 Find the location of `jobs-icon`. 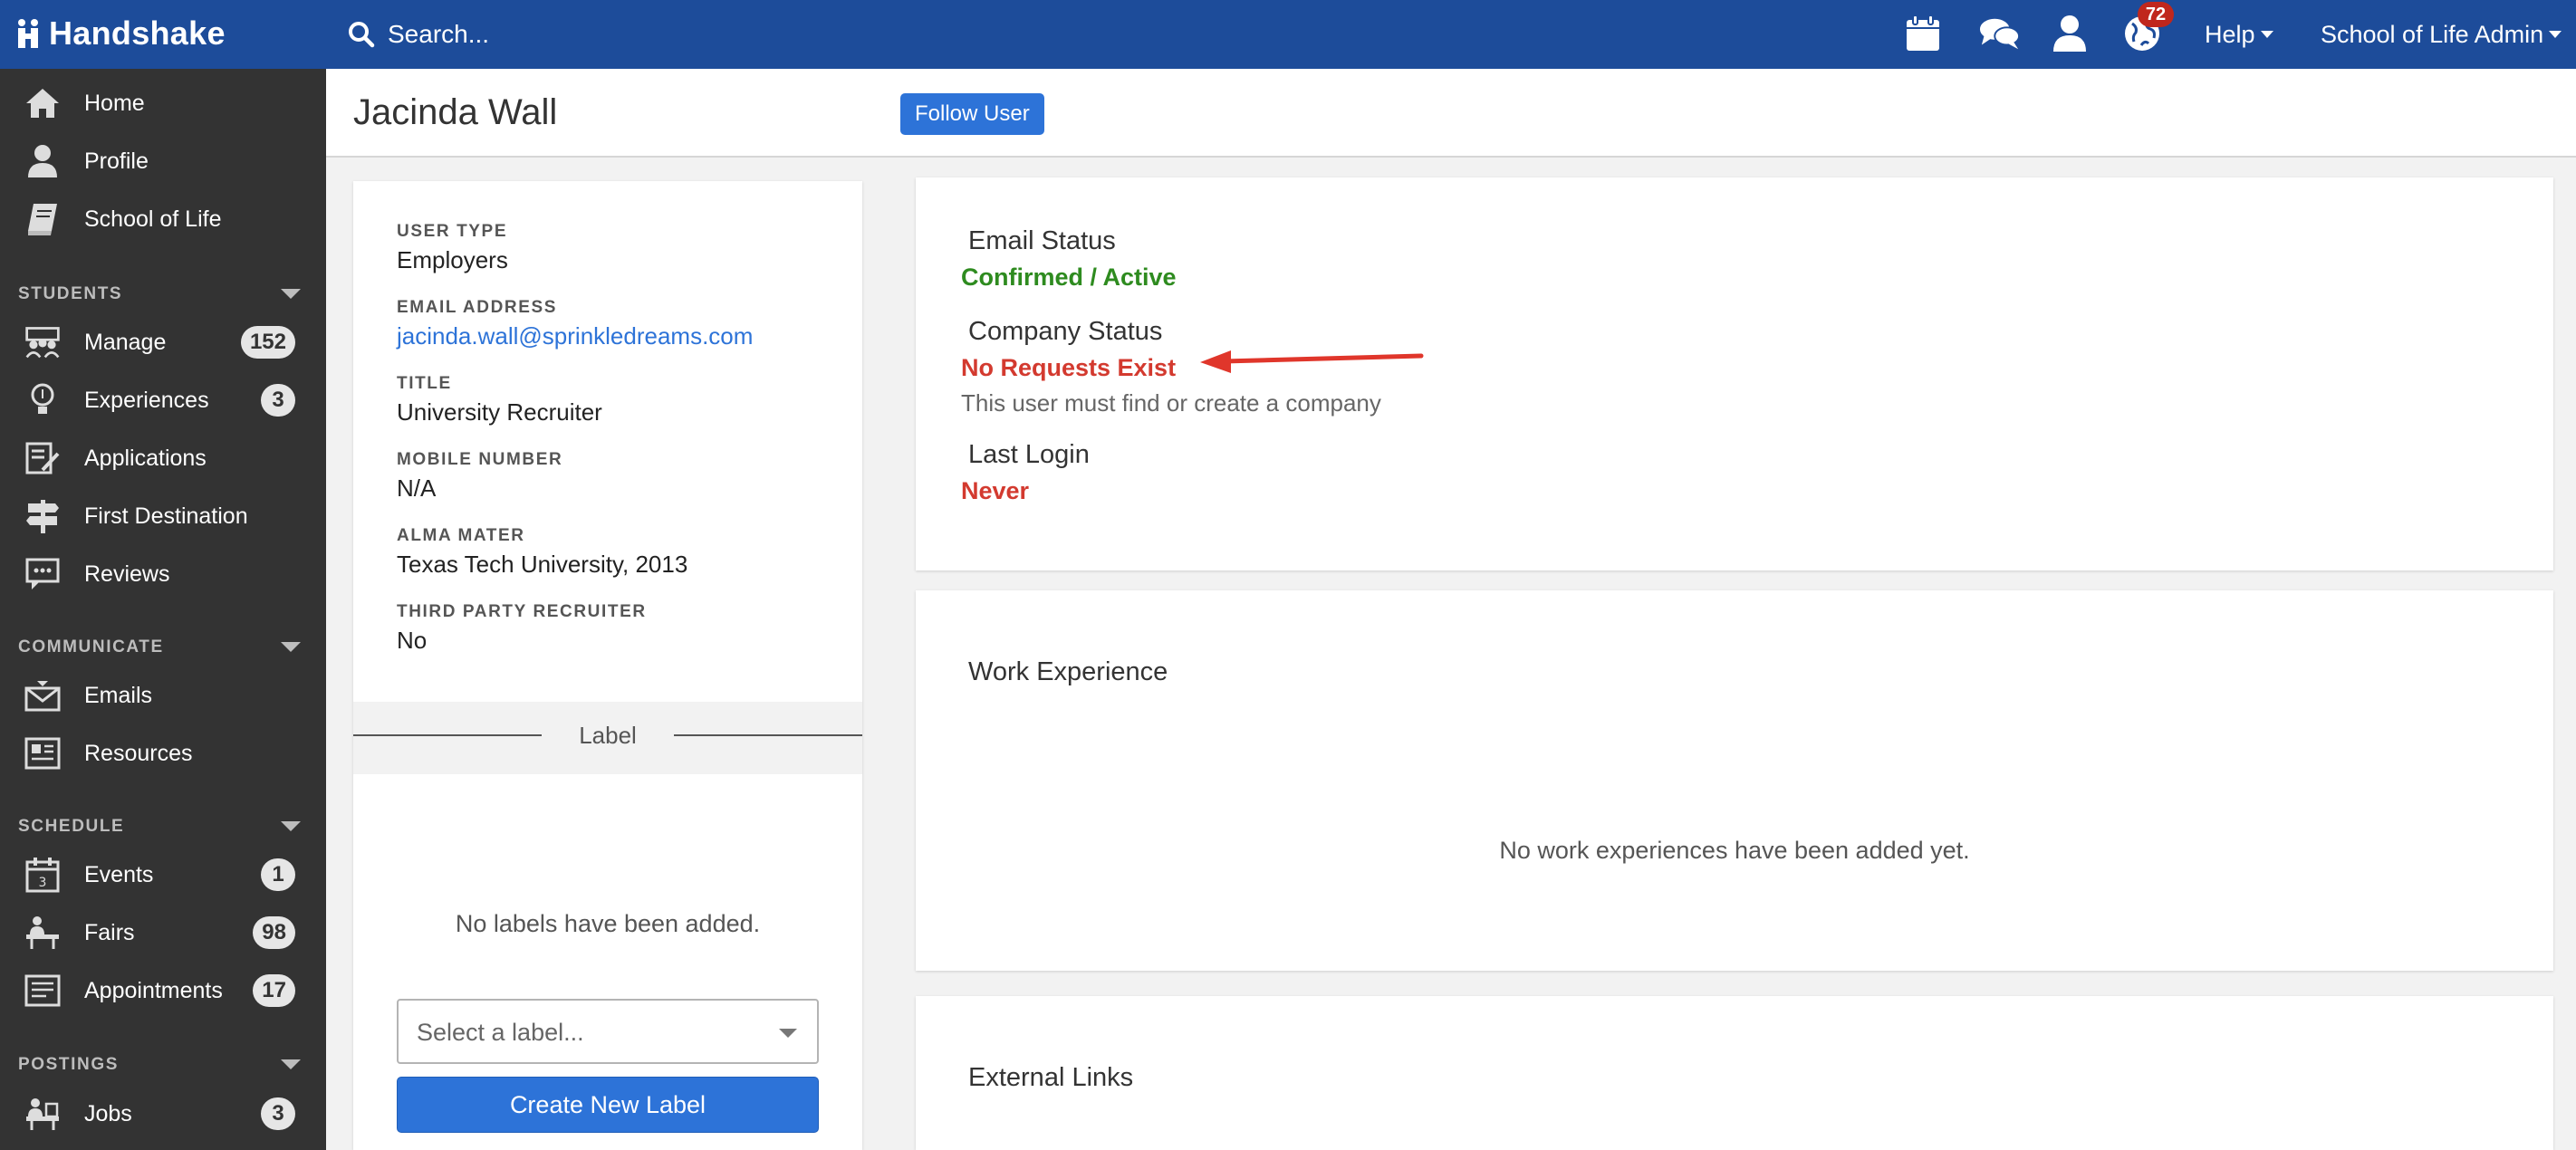

jobs-icon is located at coordinates (43, 1114).